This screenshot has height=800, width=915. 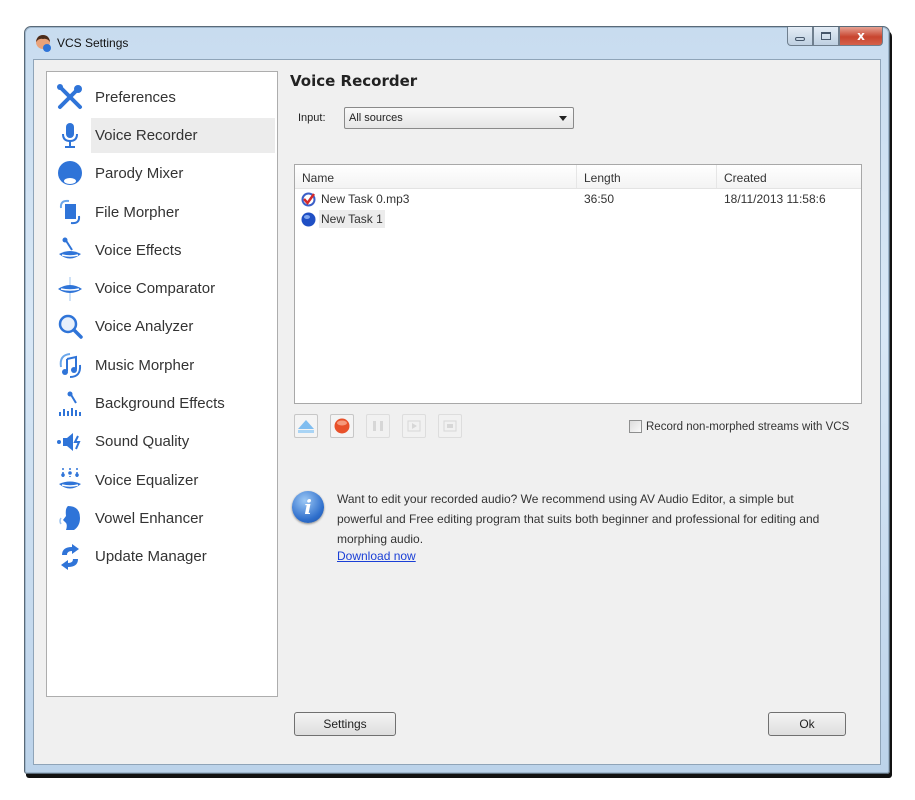 I want to click on record-non-morphed-checkbox, so click(x=635, y=426).